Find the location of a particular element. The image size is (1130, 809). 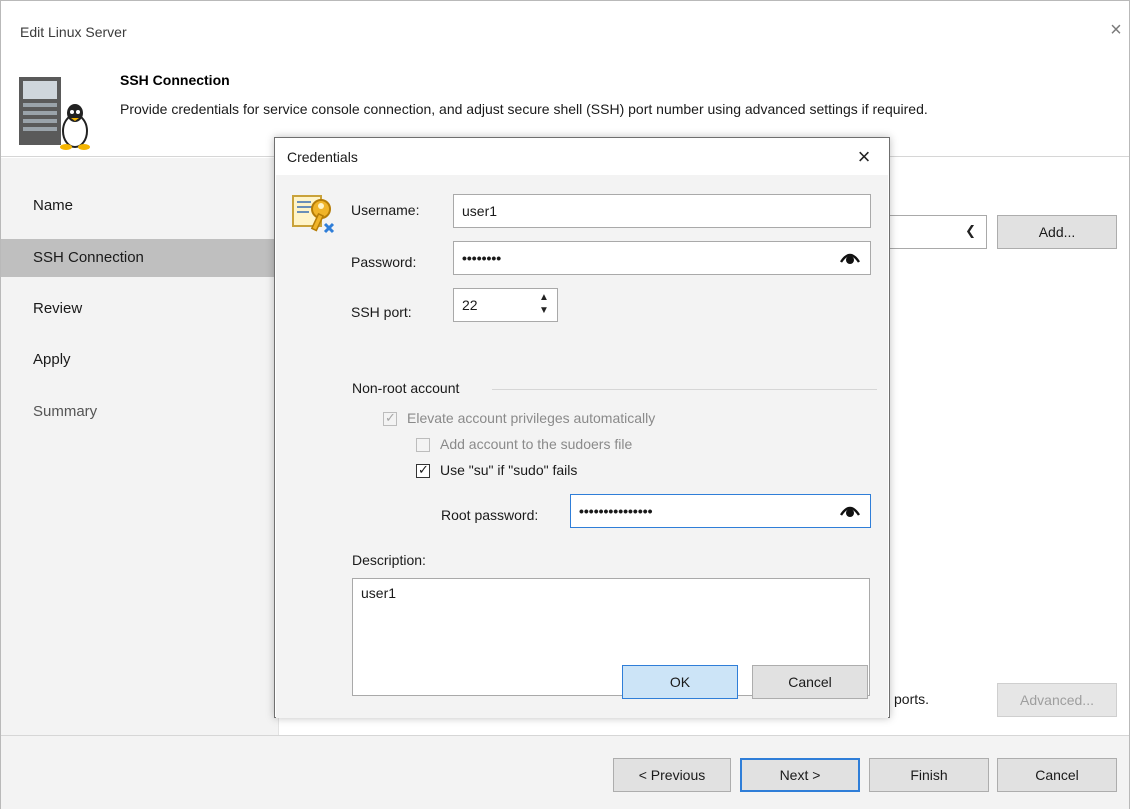

sidebar-item-review: Review is located at coordinates (140, 309).